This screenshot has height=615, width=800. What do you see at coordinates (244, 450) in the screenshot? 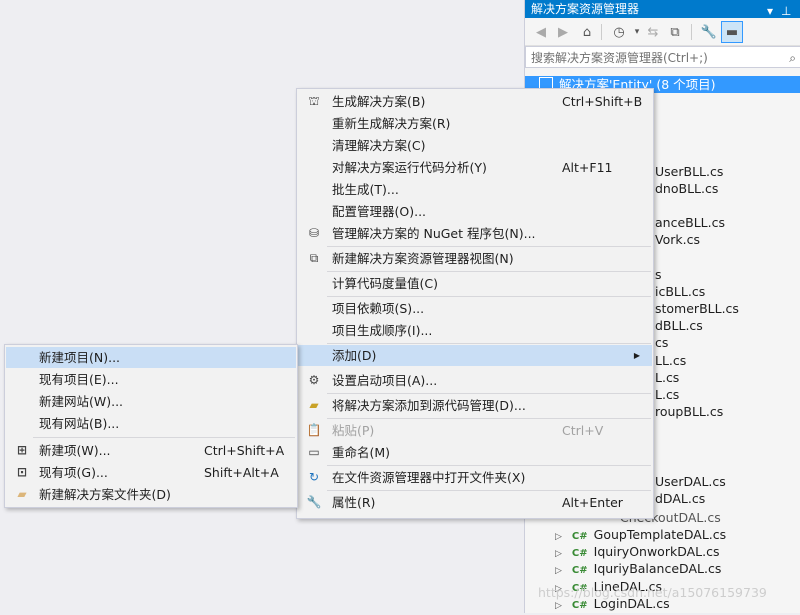
I see `menu-item-shortcut: Ctrl+Shift+A` at bounding box center [244, 450].